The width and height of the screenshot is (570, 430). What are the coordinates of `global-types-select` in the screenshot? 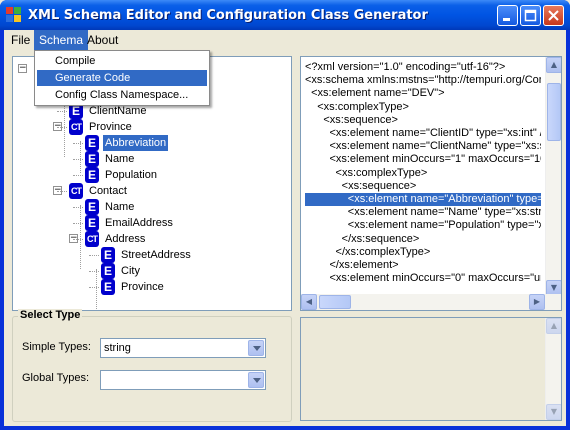 It's located at (183, 380).